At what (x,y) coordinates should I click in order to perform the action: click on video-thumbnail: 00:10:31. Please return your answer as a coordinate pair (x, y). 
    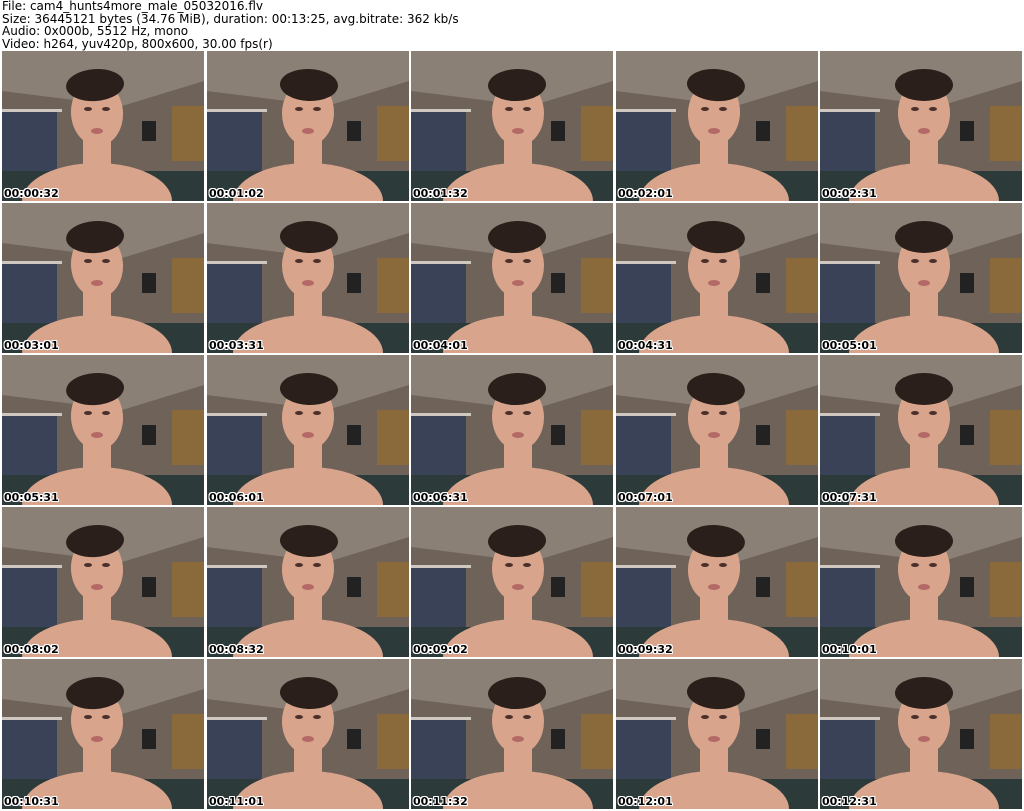
    Looking at the image, I should click on (103, 734).